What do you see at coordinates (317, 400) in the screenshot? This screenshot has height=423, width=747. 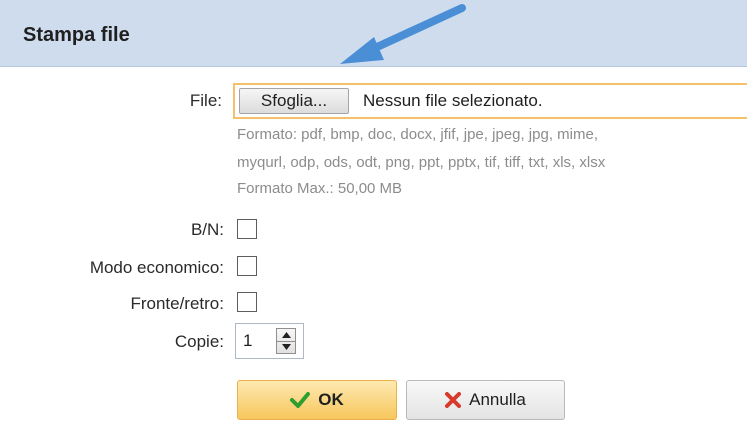 I see `ok-button: OK` at bounding box center [317, 400].